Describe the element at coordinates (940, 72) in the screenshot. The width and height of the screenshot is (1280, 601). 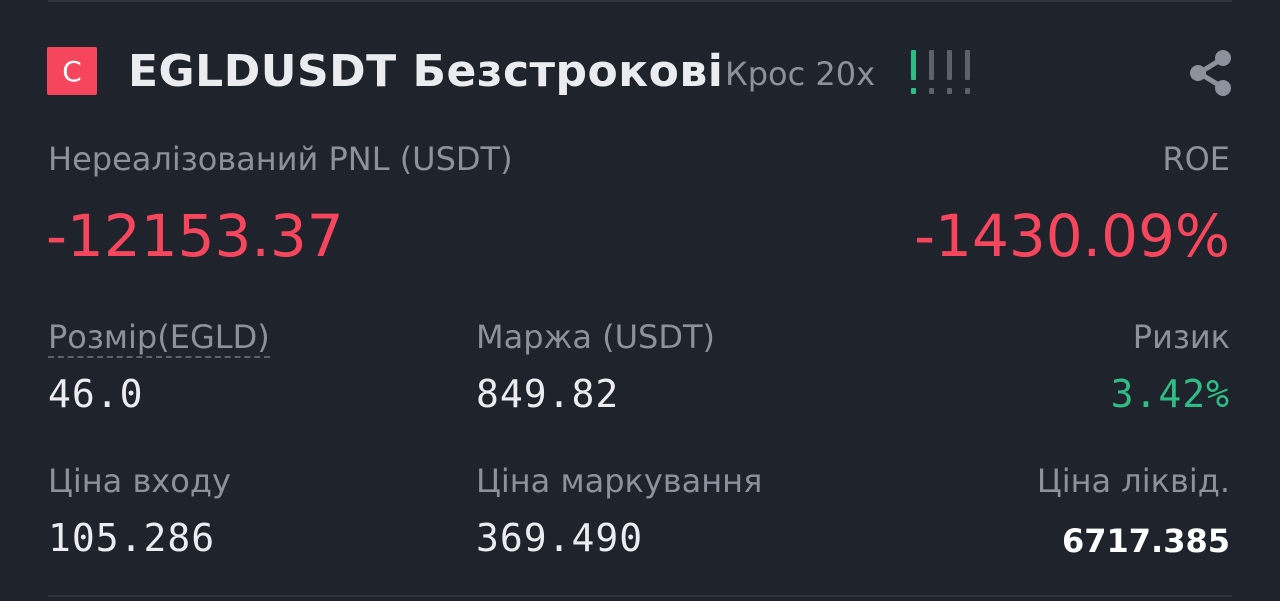
I see `risk-level-icon` at that location.